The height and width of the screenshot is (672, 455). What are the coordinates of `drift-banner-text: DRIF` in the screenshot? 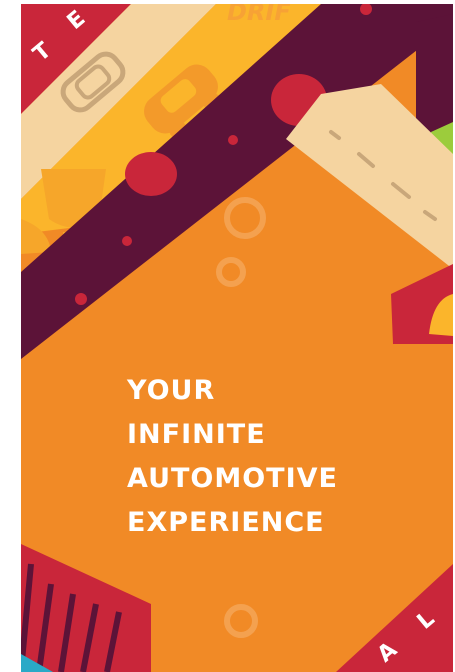 It's located at (259, 15).